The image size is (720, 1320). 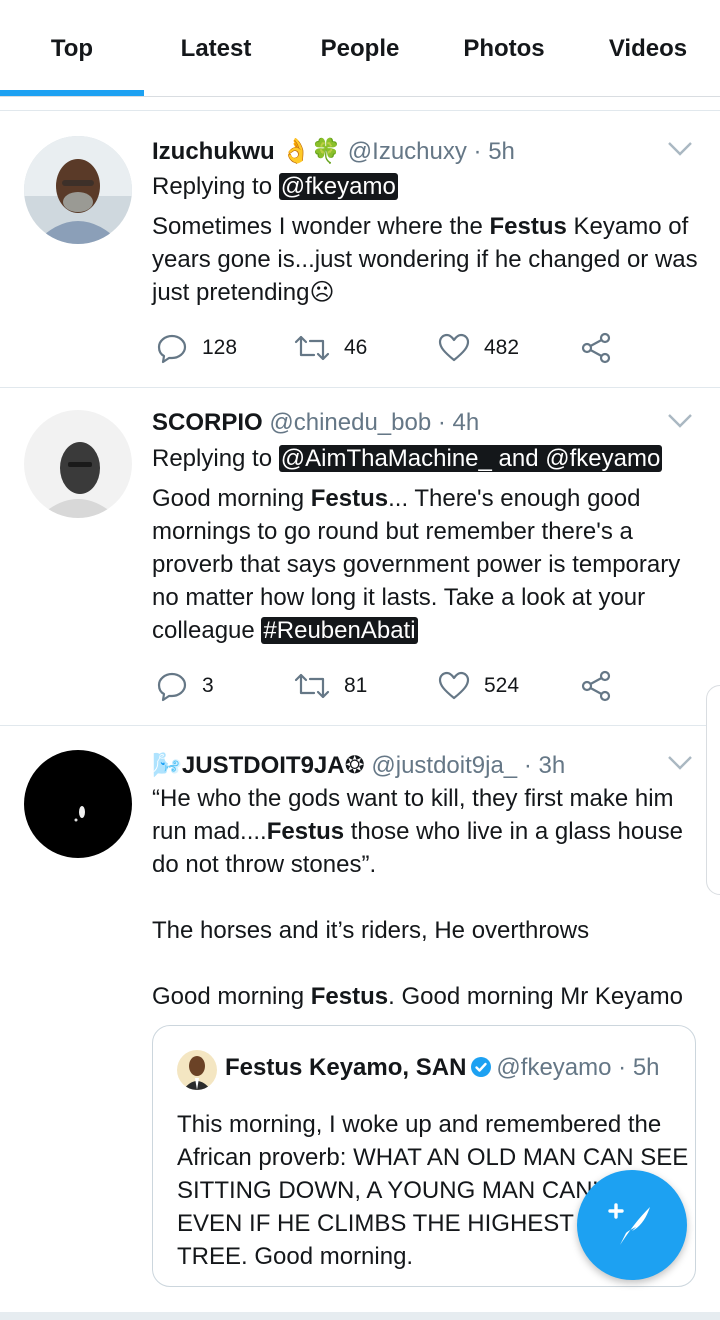 I want to click on tweet-text-part: . Good morning Mr Keyamo, so click(x=535, y=996).